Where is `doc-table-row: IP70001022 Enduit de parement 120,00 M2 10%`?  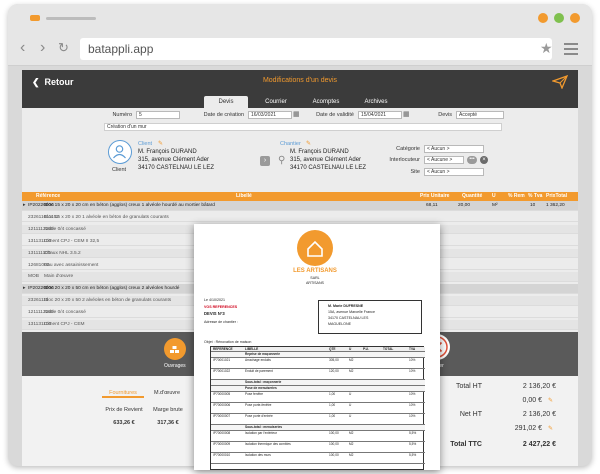 doc-table-row: IP70001022 Enduit de parement 120,00 M2 10% is located at coordinates (318, 374).